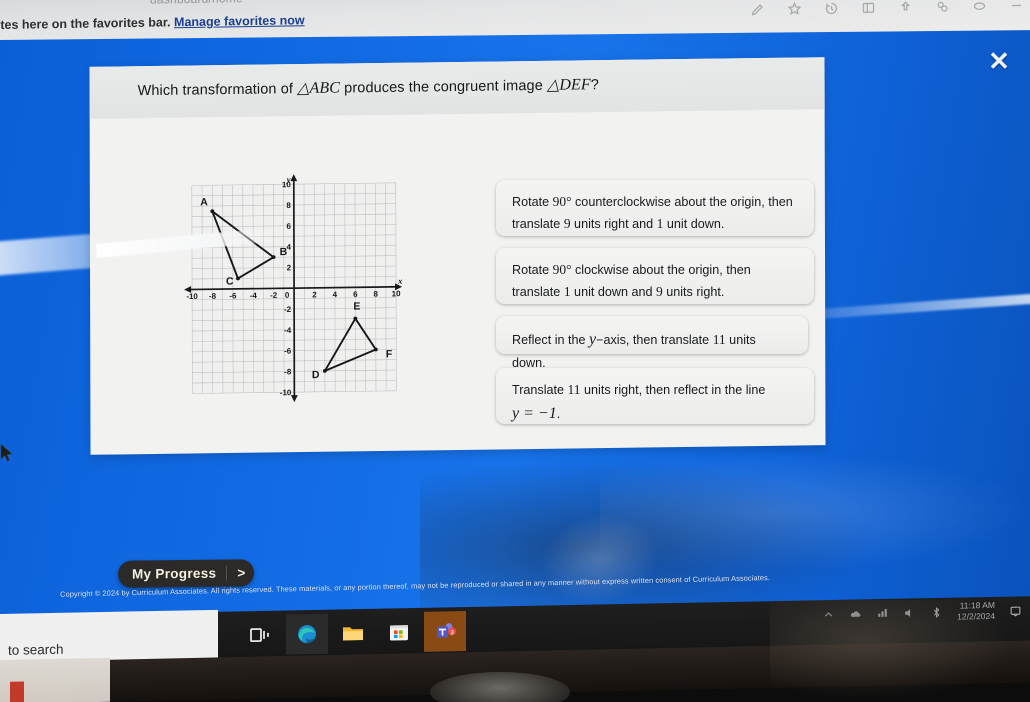 The image size is (1030, 702). Describe the element at coordinates (694, 223) in the screenshot. I see `option1-l2post: unit down.` at that location.